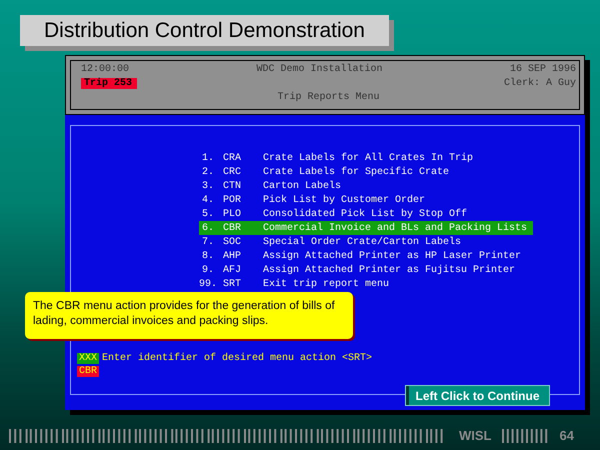  What do you see at coordinates (319, 69) in the screenshot?
I see `installation-text: WDC Demo Installation` at bounding box center [319, 69].